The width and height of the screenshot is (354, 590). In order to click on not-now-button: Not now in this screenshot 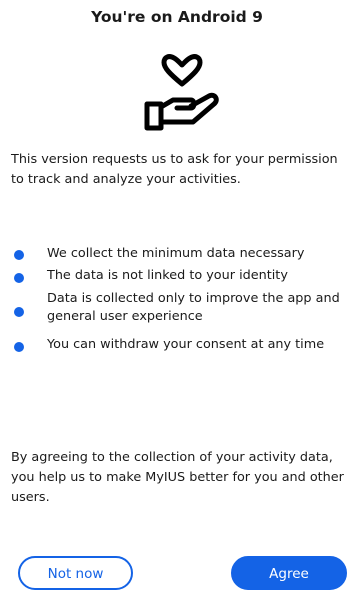, I will do `click(75, 573)`.